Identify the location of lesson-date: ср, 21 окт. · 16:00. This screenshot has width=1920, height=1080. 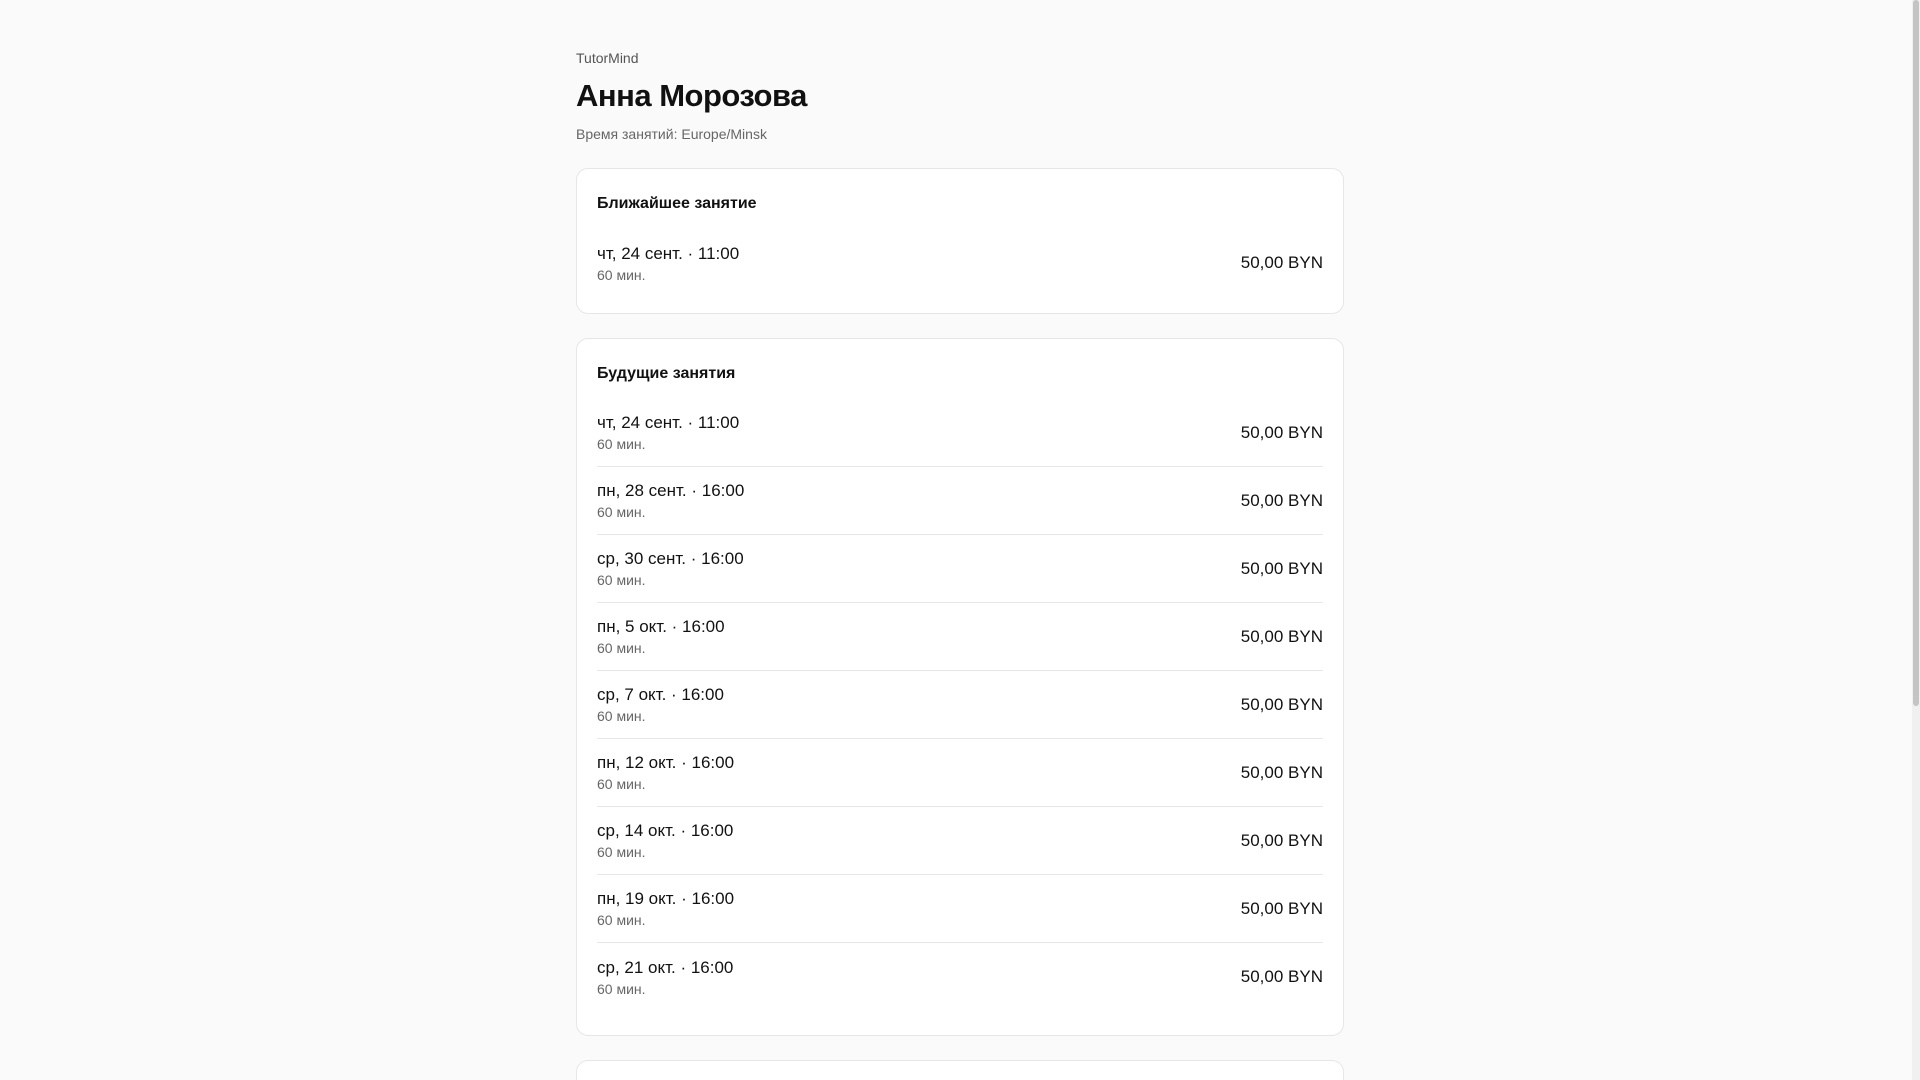
(665, 967).